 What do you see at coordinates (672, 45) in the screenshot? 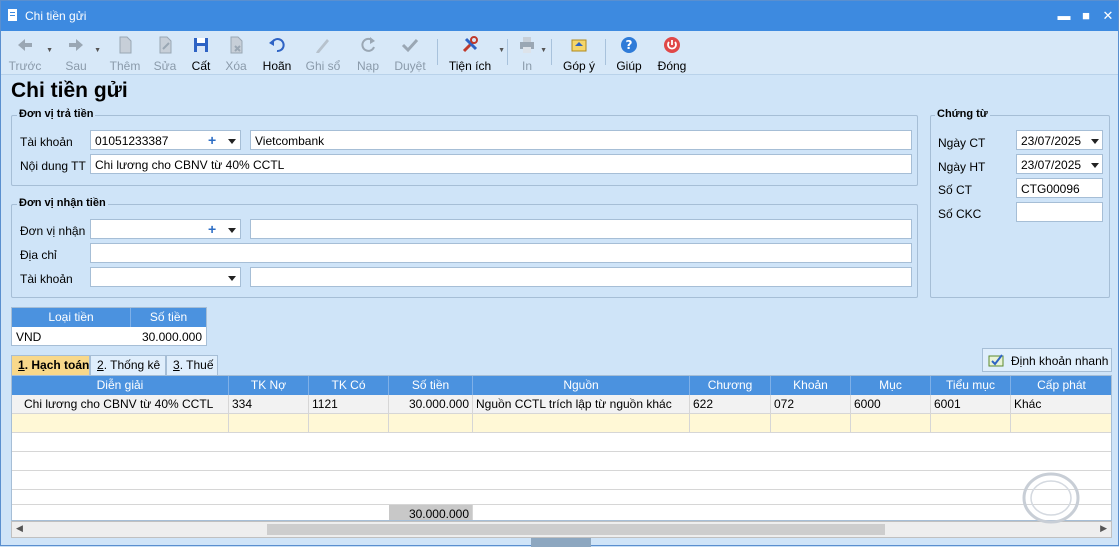
I see `power-icon` at bounding box center [672, 45].